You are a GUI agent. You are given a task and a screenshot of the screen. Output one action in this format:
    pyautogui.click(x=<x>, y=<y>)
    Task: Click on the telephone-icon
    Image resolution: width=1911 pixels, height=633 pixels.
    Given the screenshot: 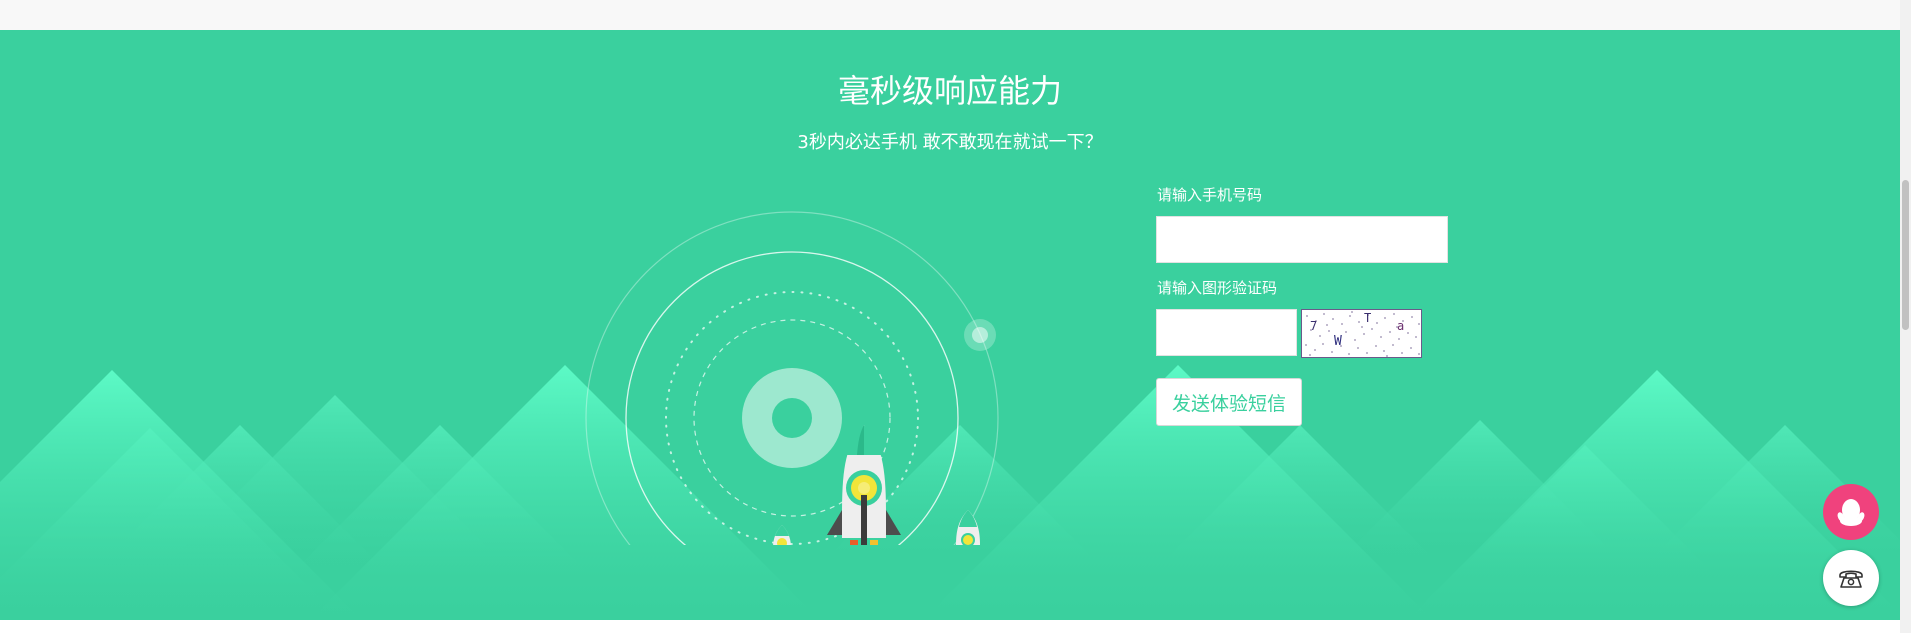 What is the action you would take?
    pyautogui.click(x=1851, y=579)
    